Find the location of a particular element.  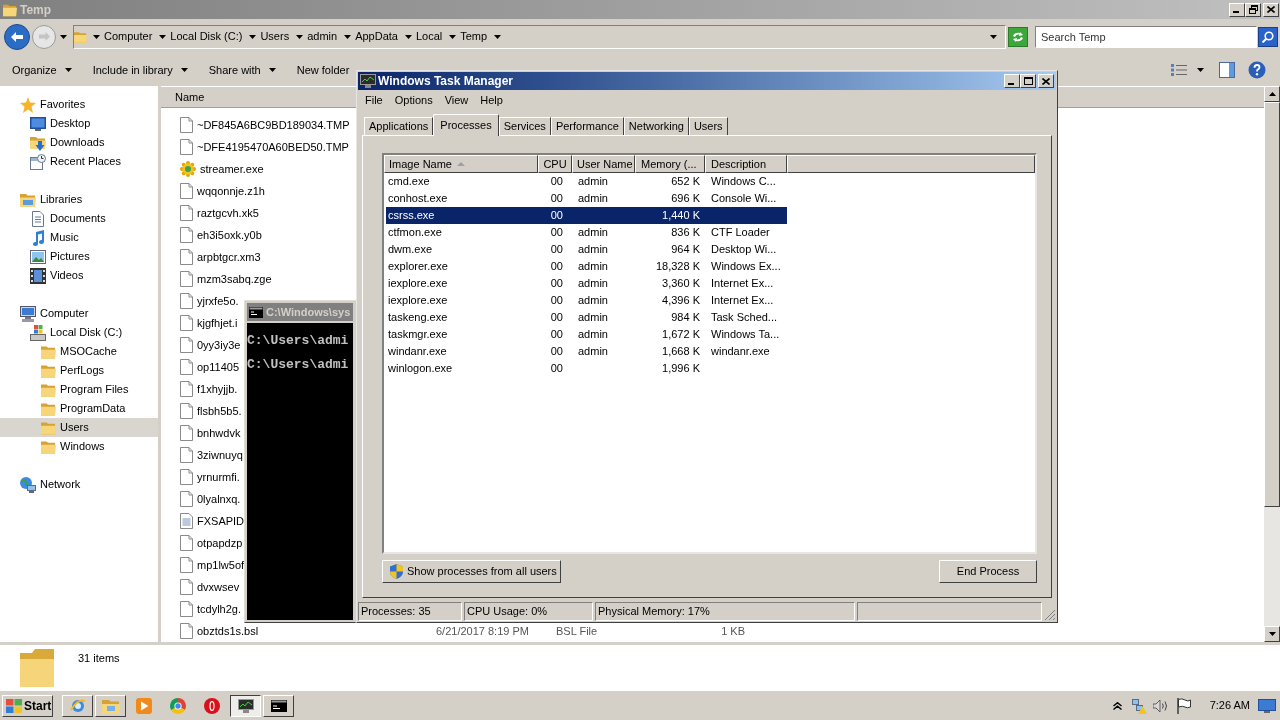

nav-item: Favorites is located at coordinates (79, 104).